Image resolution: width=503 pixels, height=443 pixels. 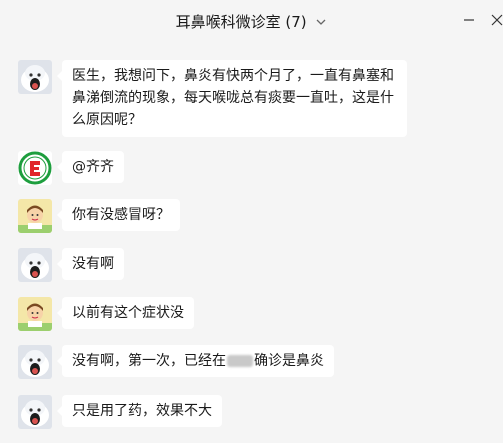 I want to click on message-bubble: @齐齐, so click(x=90, y=167).